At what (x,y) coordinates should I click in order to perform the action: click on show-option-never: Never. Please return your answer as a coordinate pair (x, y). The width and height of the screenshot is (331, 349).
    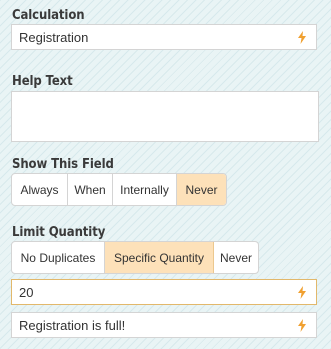
    Looking at the image, I should click on (201, 189).